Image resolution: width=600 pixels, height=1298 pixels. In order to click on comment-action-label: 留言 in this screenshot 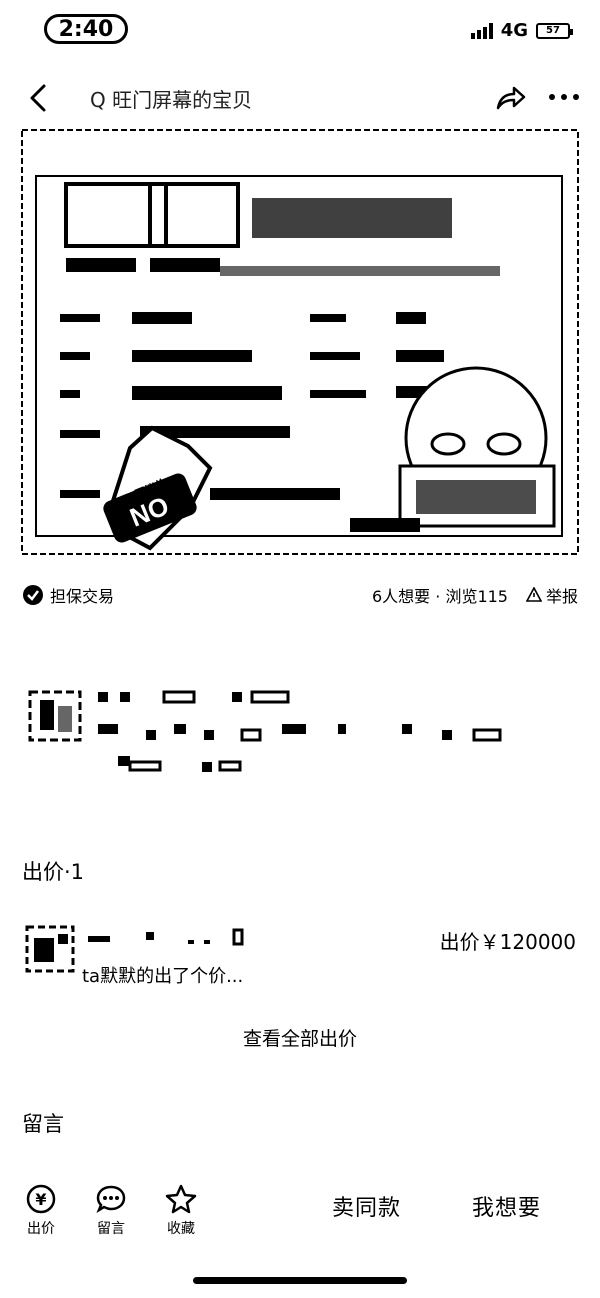, I will do `click(111, 1229)`.